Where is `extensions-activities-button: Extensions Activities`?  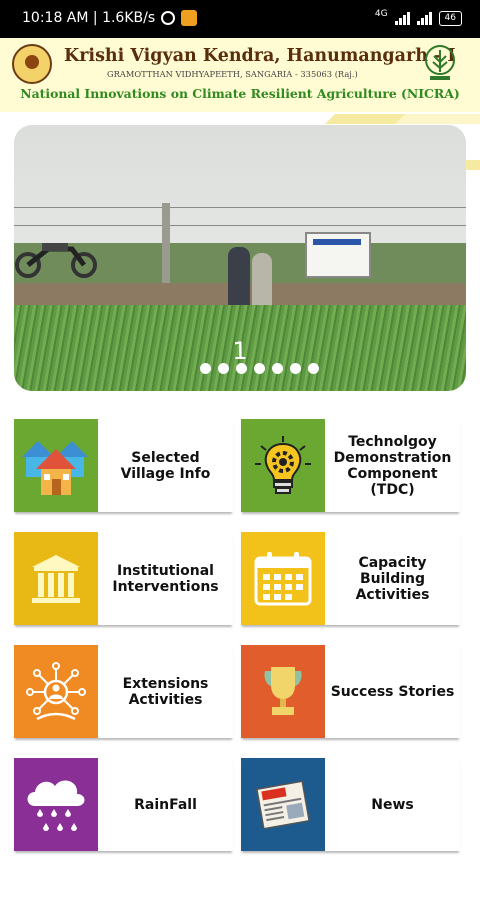
extensions-activities-button: Extensions Activities is located at coordinates (123, 691).